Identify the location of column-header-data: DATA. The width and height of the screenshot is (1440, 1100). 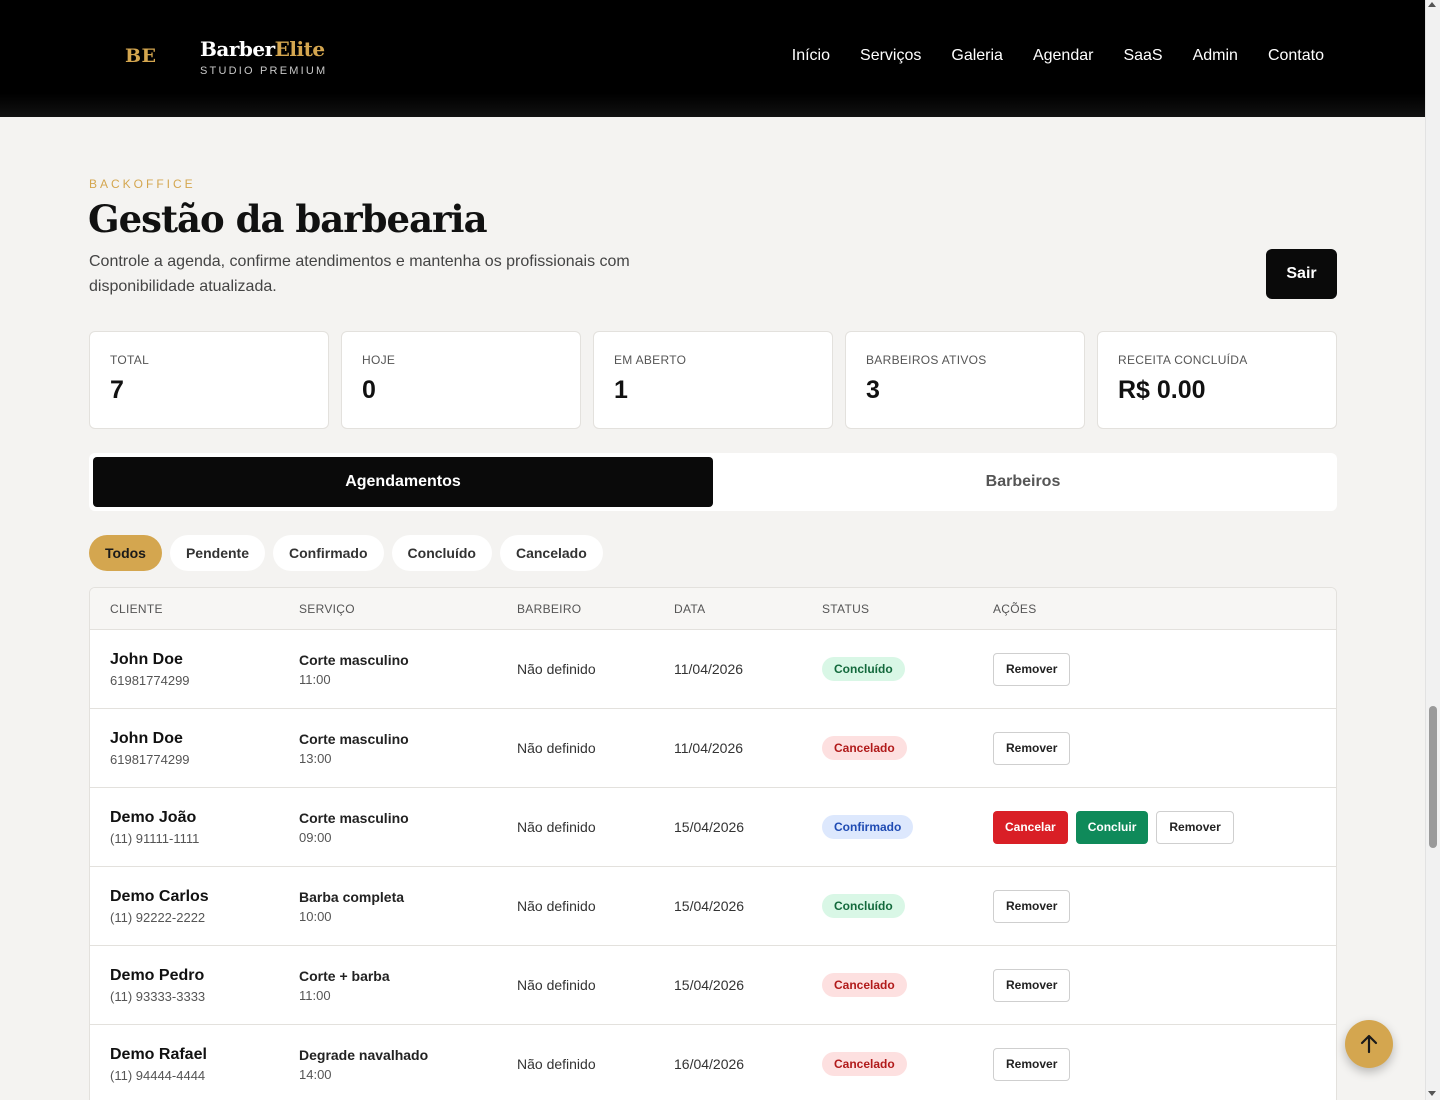
(690, 608).